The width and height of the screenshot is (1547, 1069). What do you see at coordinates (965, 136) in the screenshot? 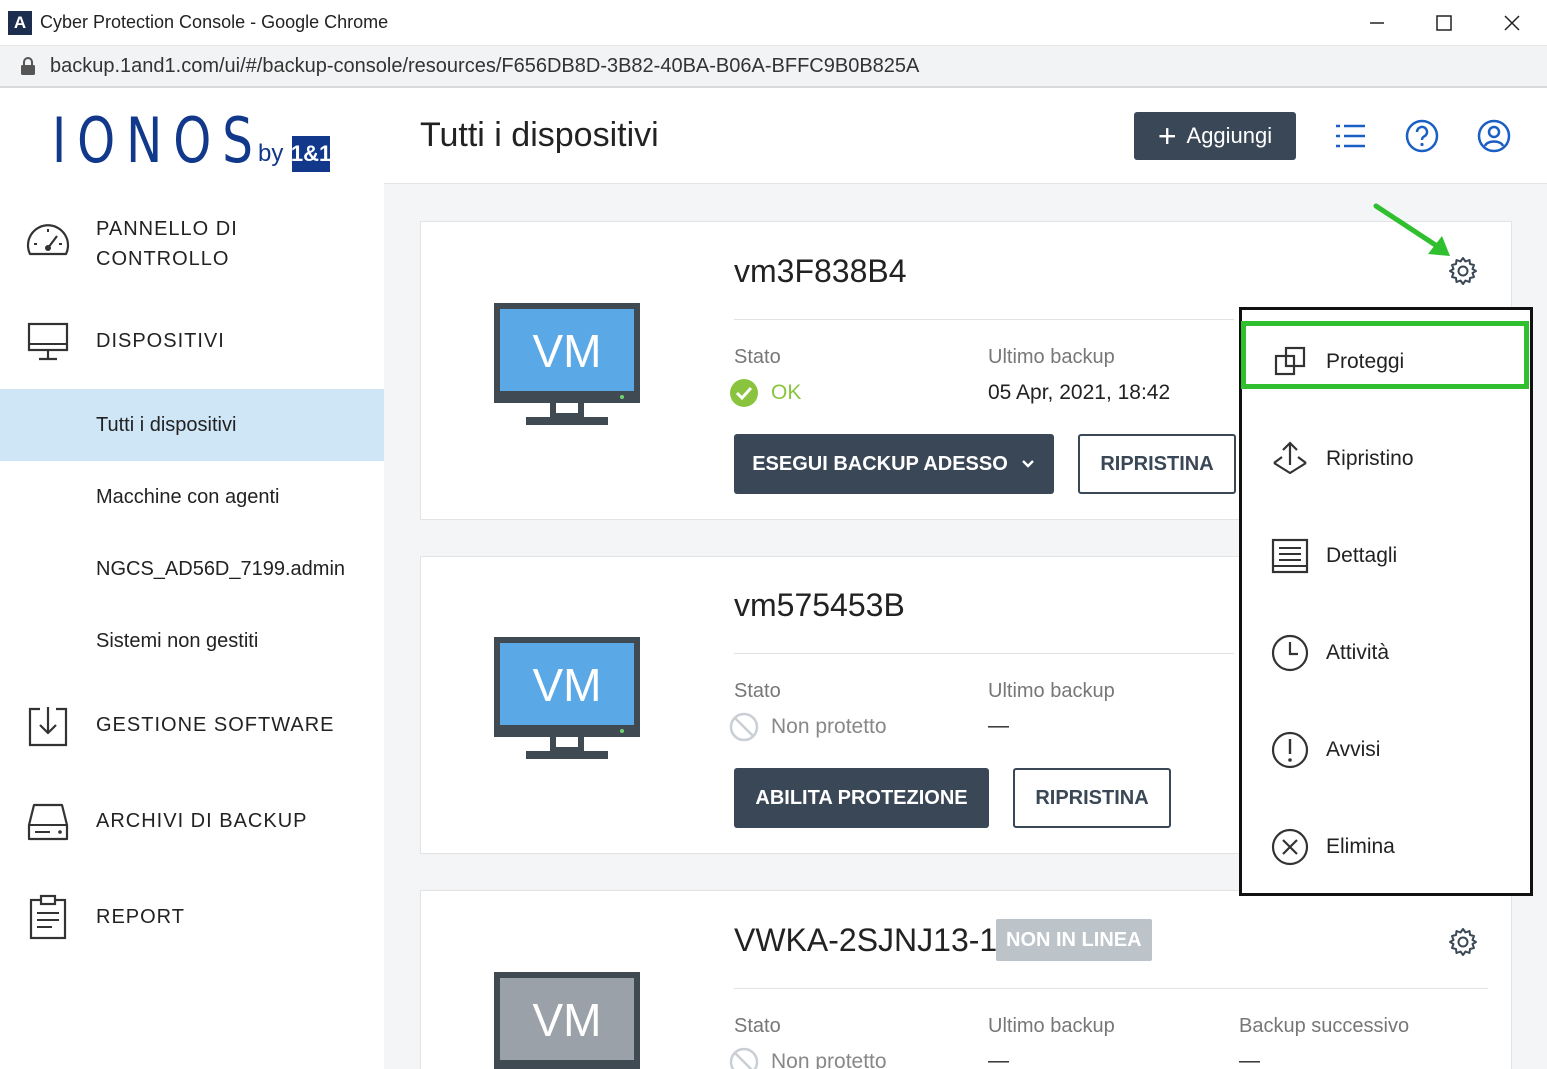
I see `page-header: Tutti i dispositivi + Aggiungi` at bounding box center [965, 136].